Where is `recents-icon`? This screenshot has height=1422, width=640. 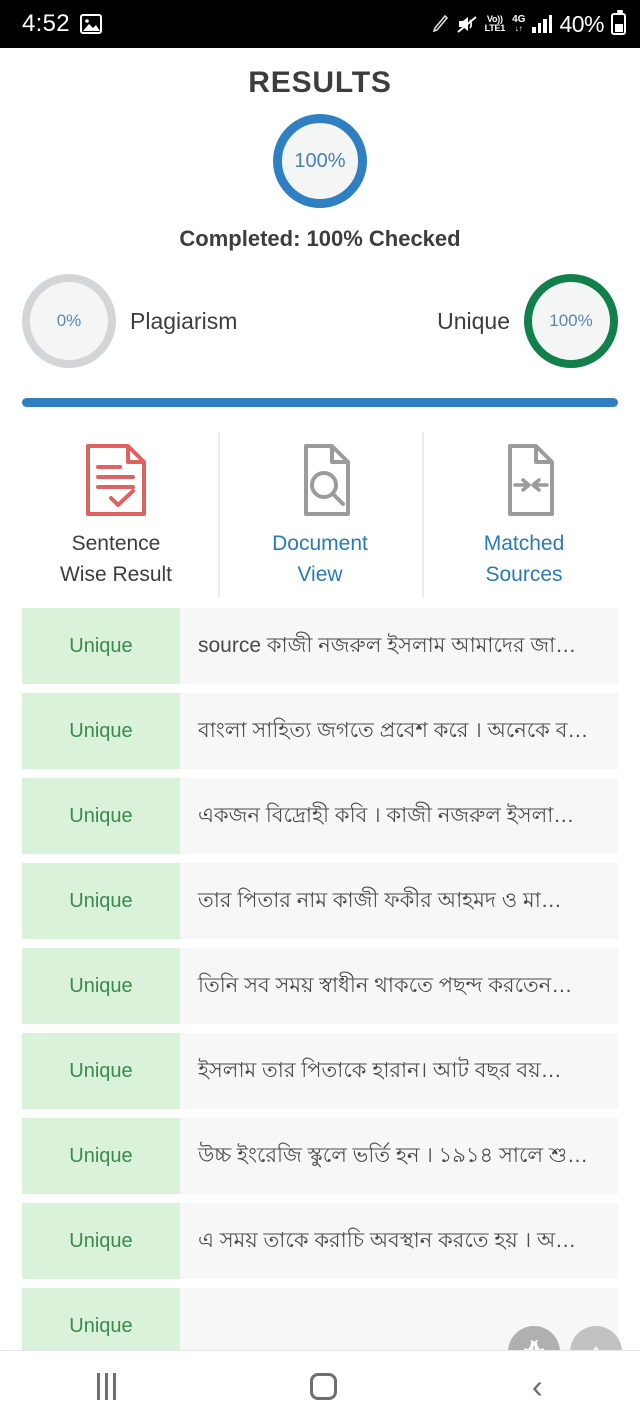 recents-icon is located at coordinates (107, 1386).